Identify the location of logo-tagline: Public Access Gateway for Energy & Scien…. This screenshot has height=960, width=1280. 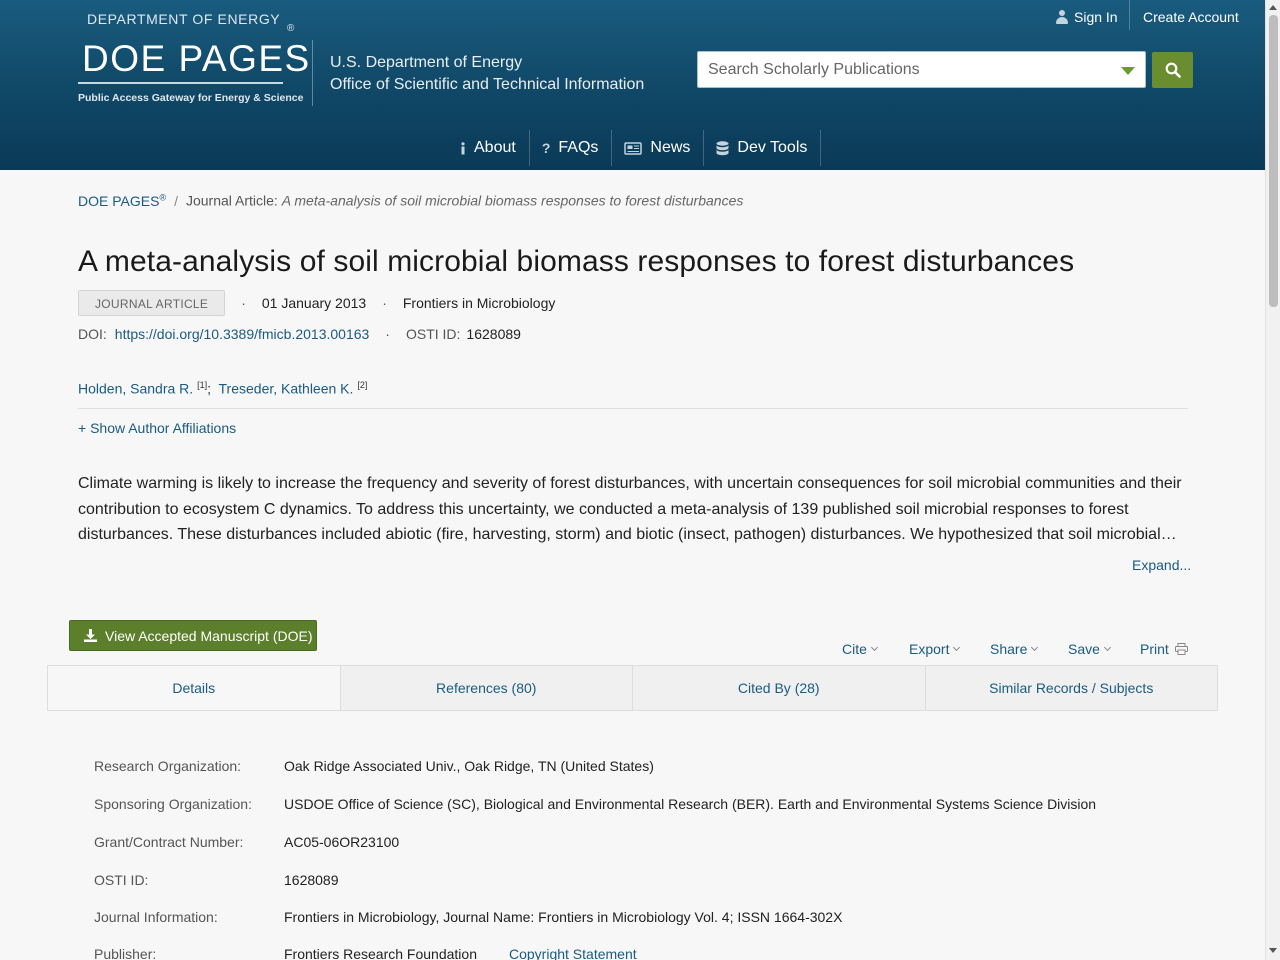
(191, 98).